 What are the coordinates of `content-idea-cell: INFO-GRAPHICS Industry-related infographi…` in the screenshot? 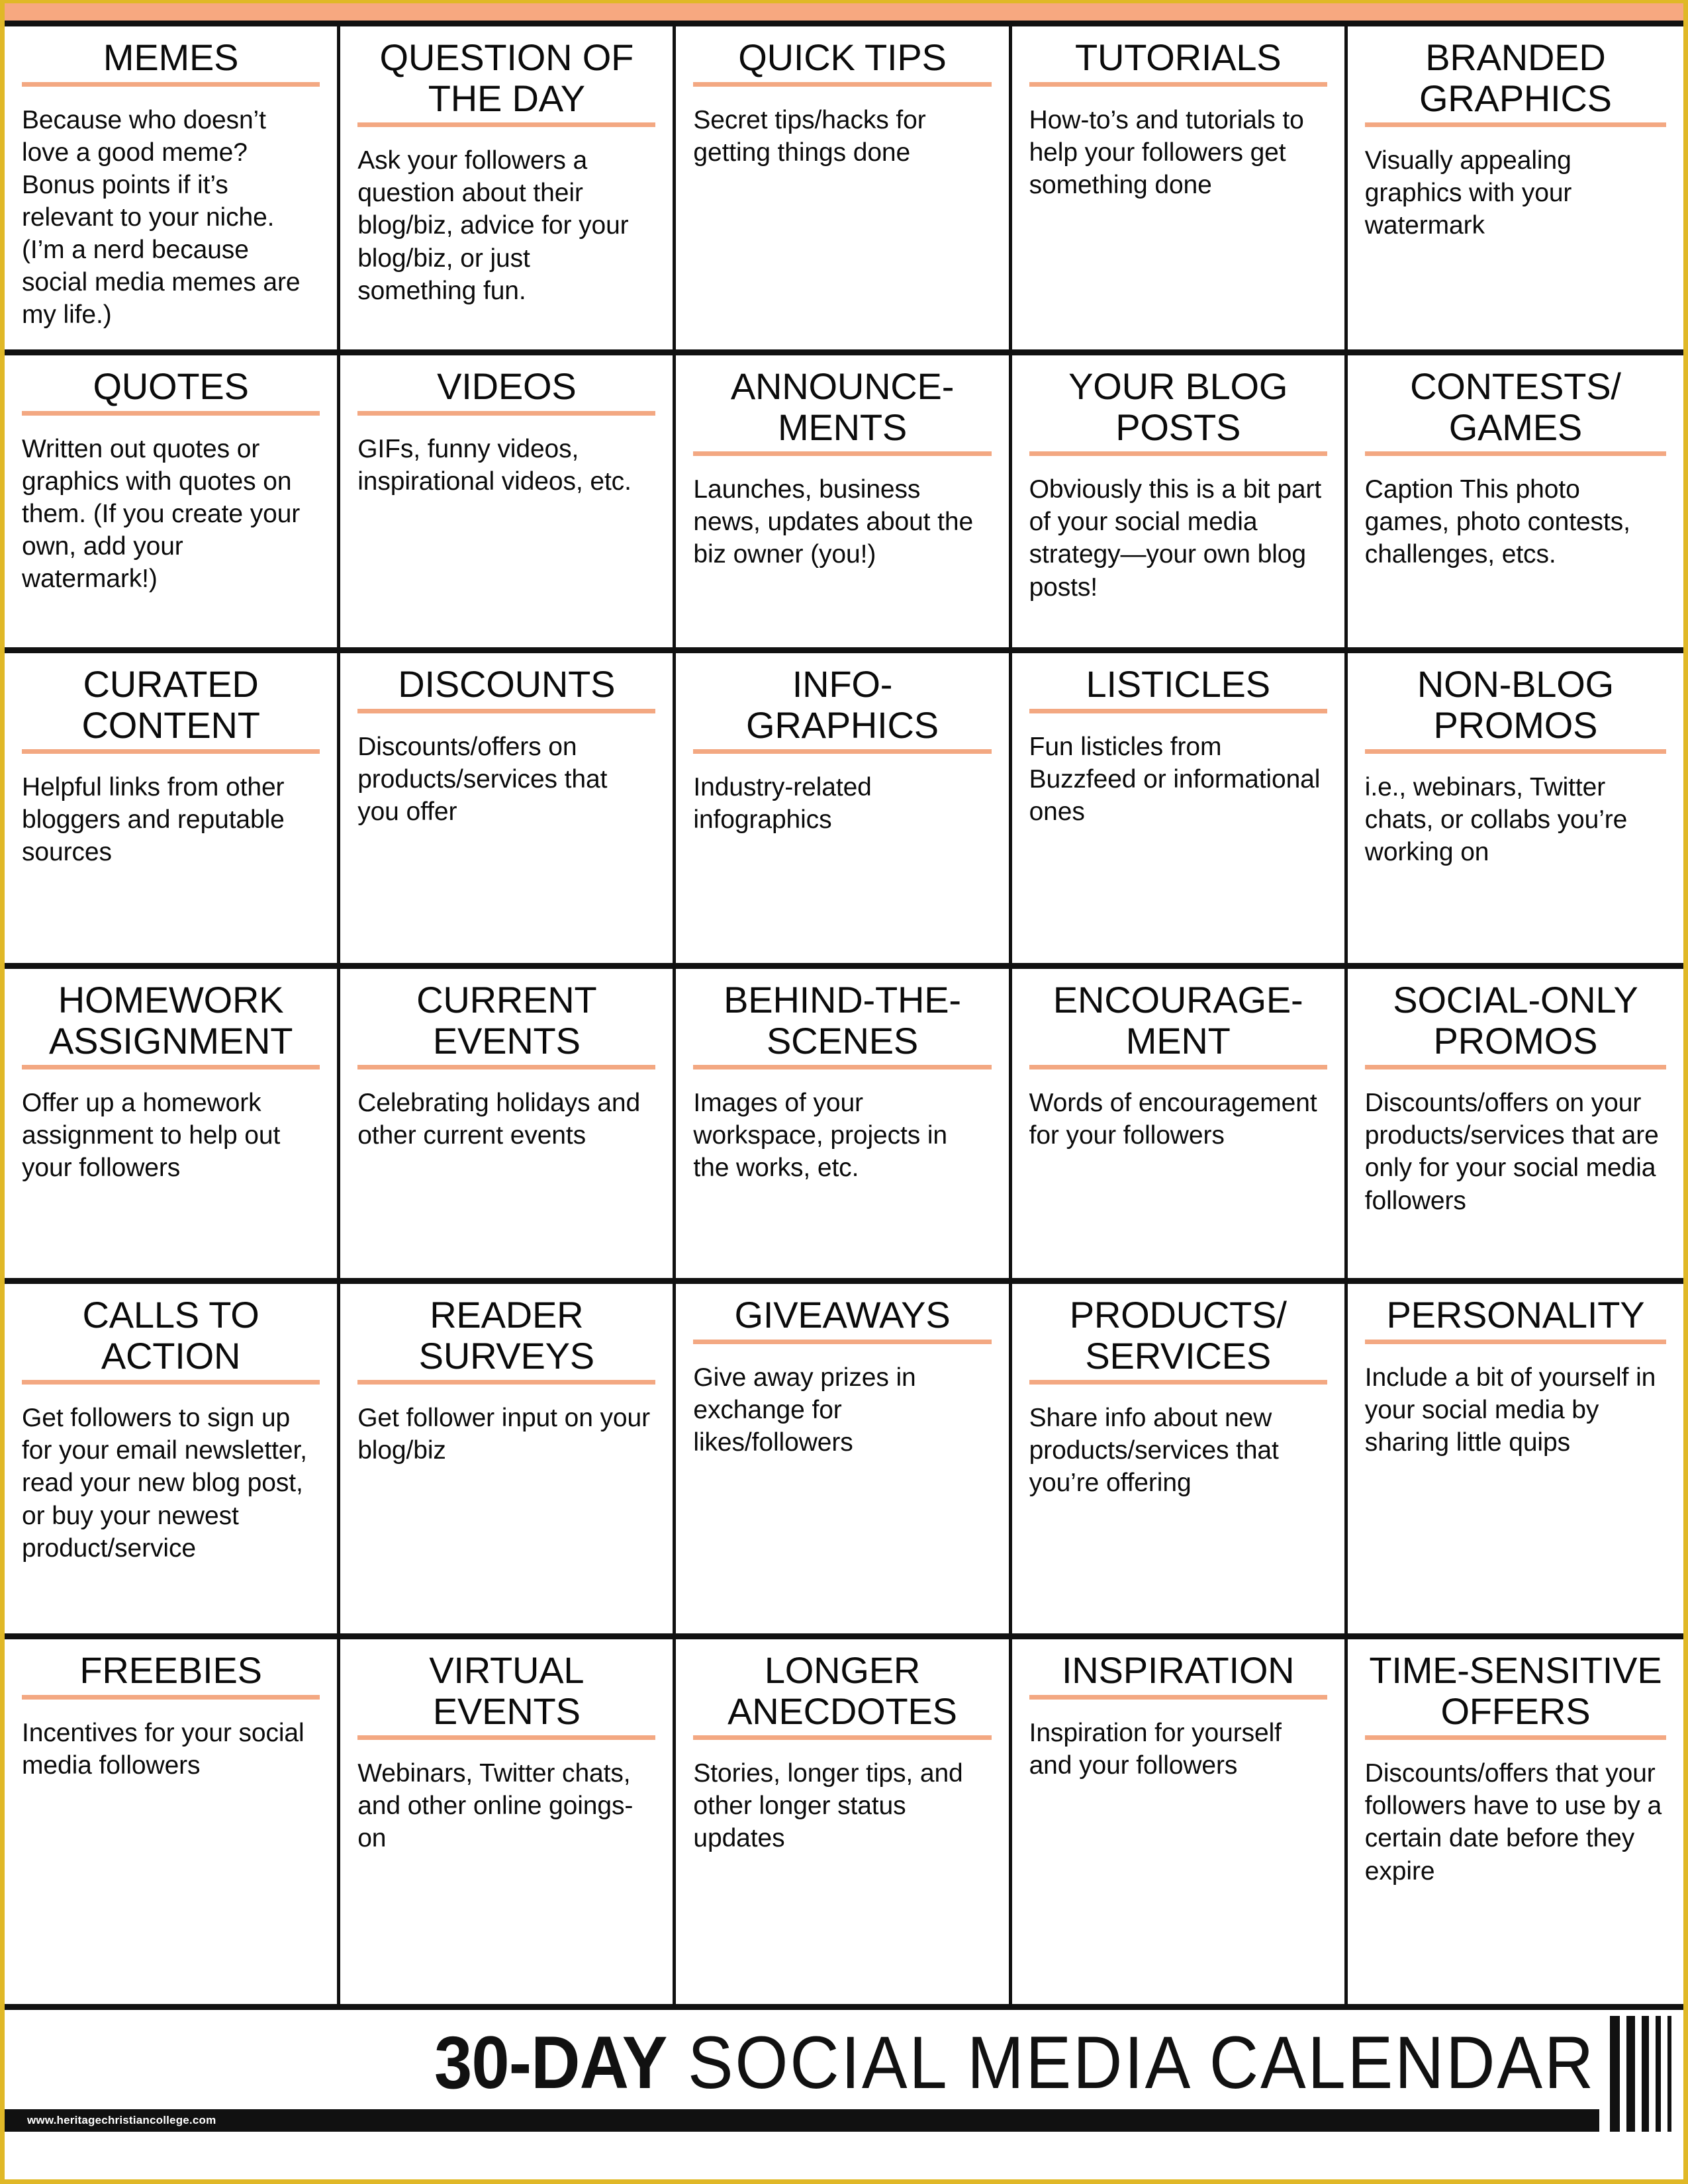 It's located at (844, 811).